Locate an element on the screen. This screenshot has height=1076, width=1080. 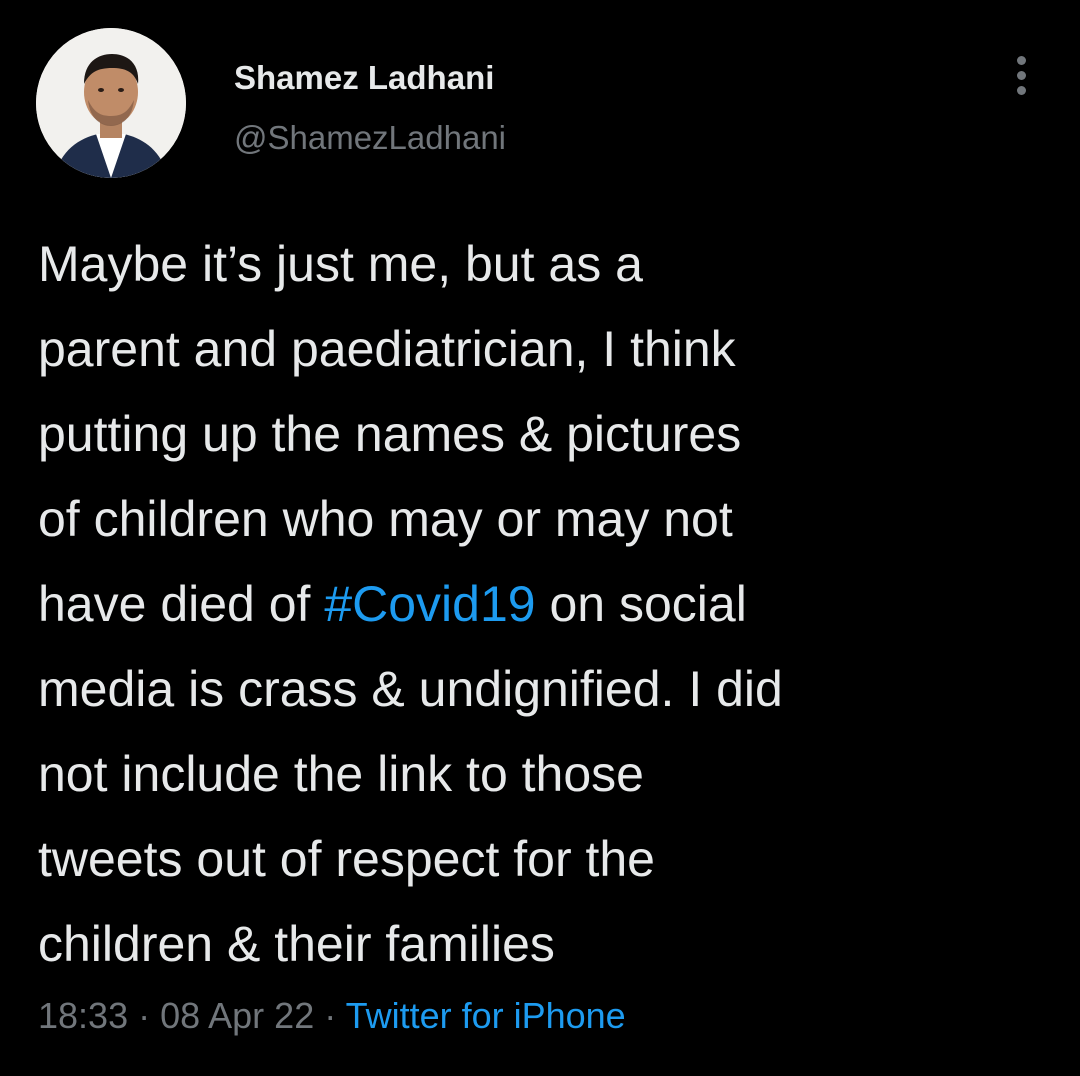
hashtag-link: #Covid19 is located at coordinates (429, 604).